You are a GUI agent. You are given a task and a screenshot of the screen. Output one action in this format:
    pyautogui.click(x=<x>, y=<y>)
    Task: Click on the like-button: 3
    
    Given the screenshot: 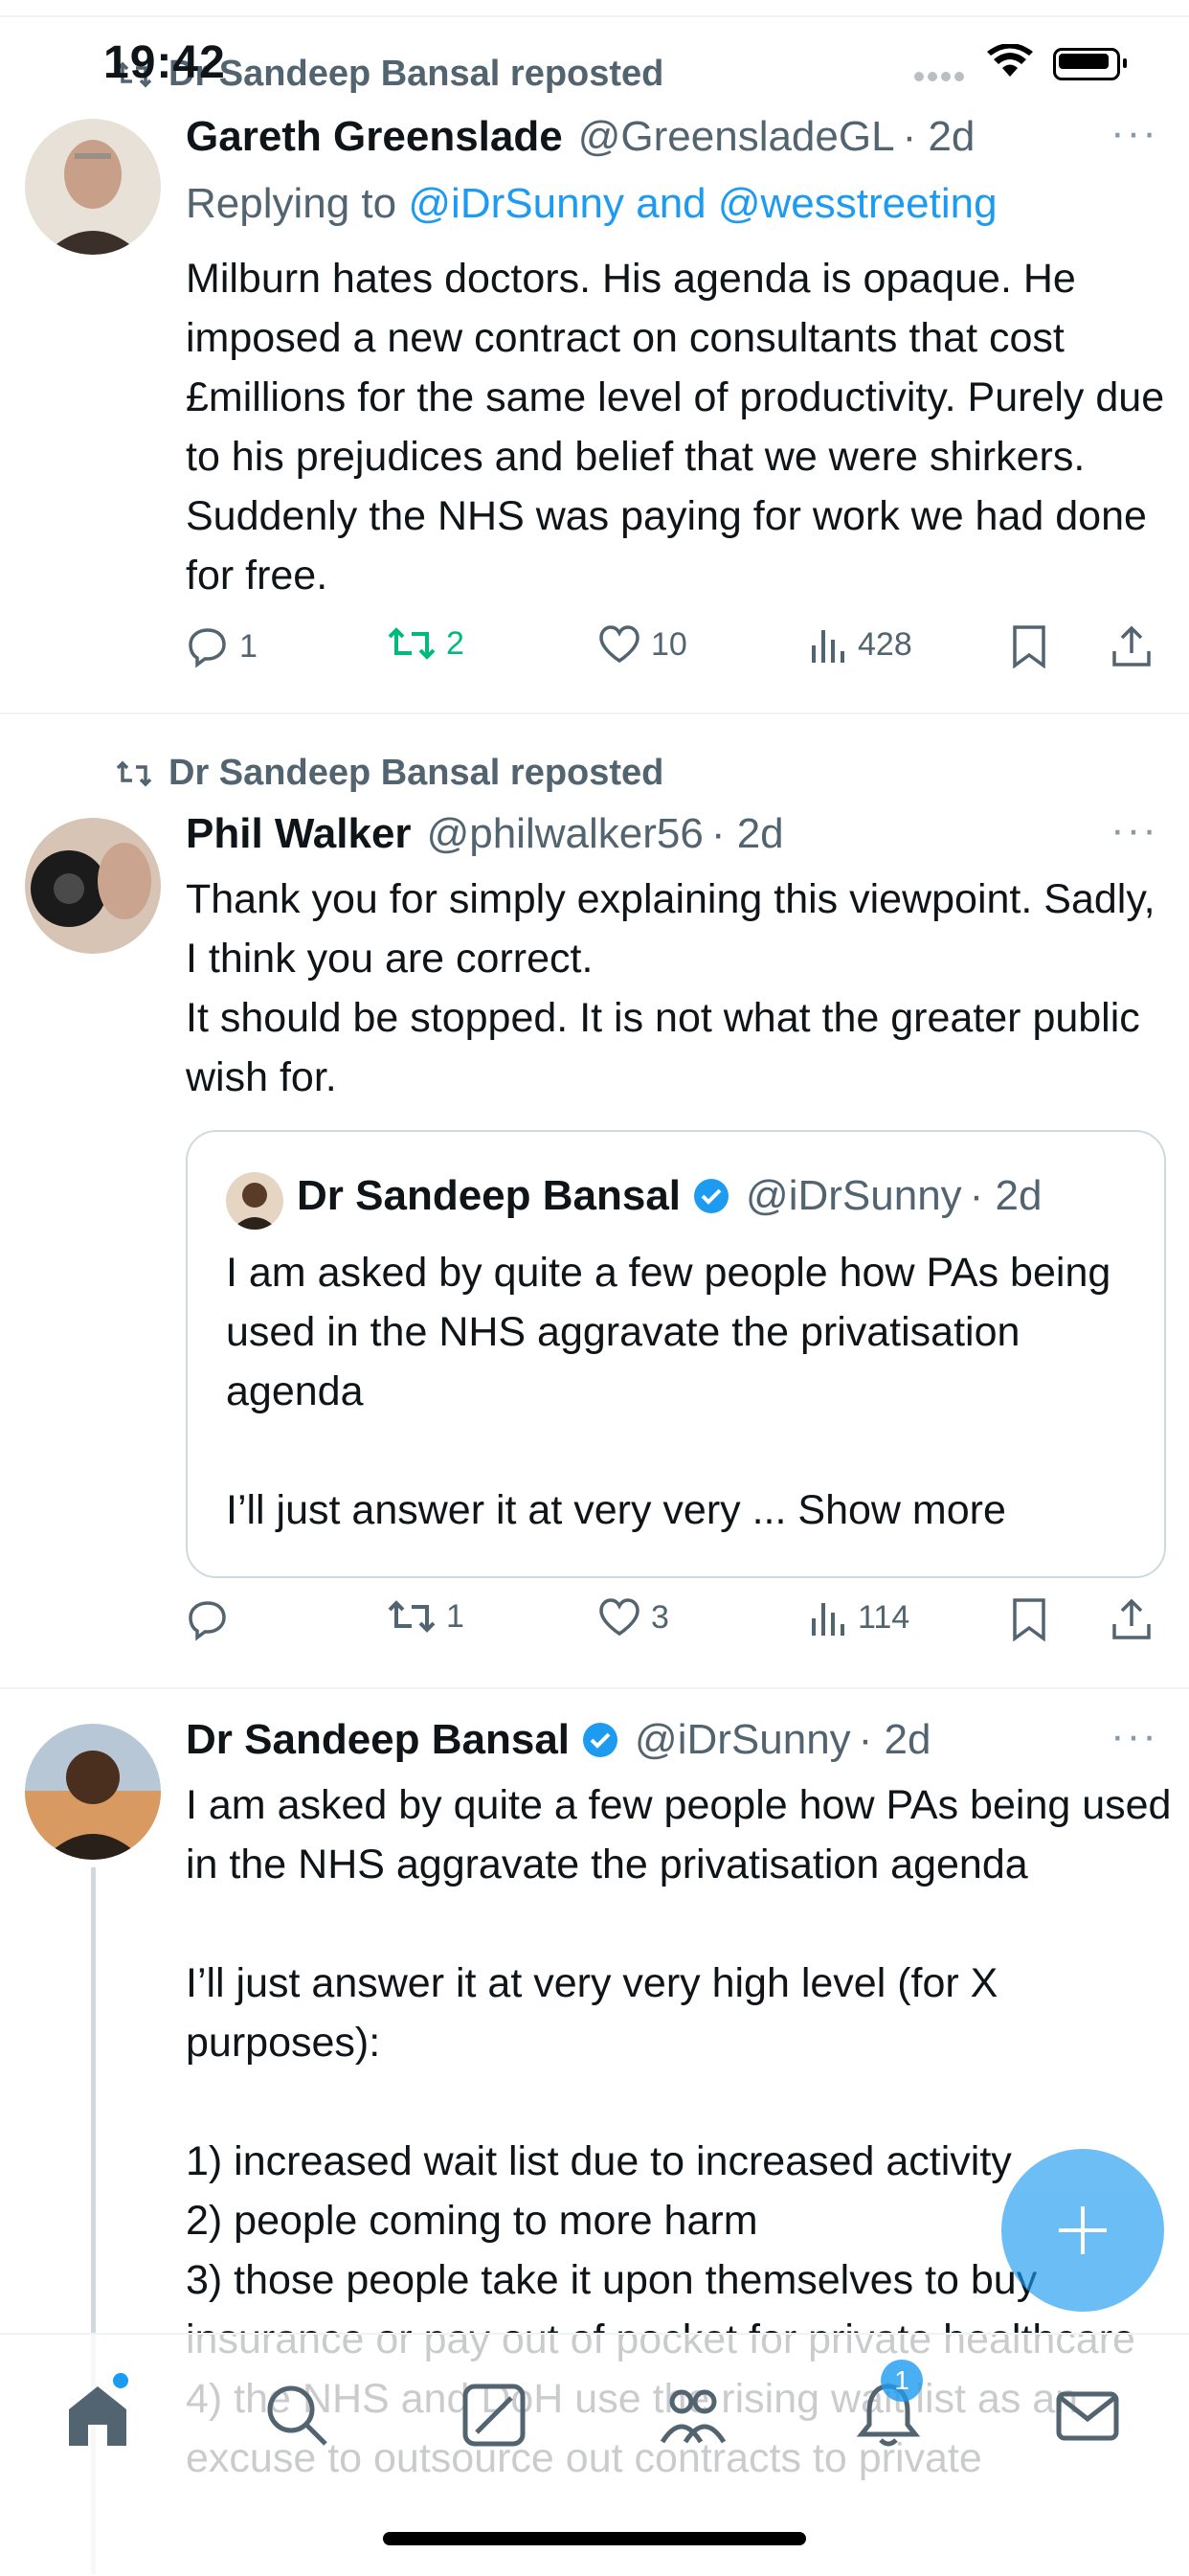 What is the action you would take?
    pyautogui.click(x=633, y=1617)
    